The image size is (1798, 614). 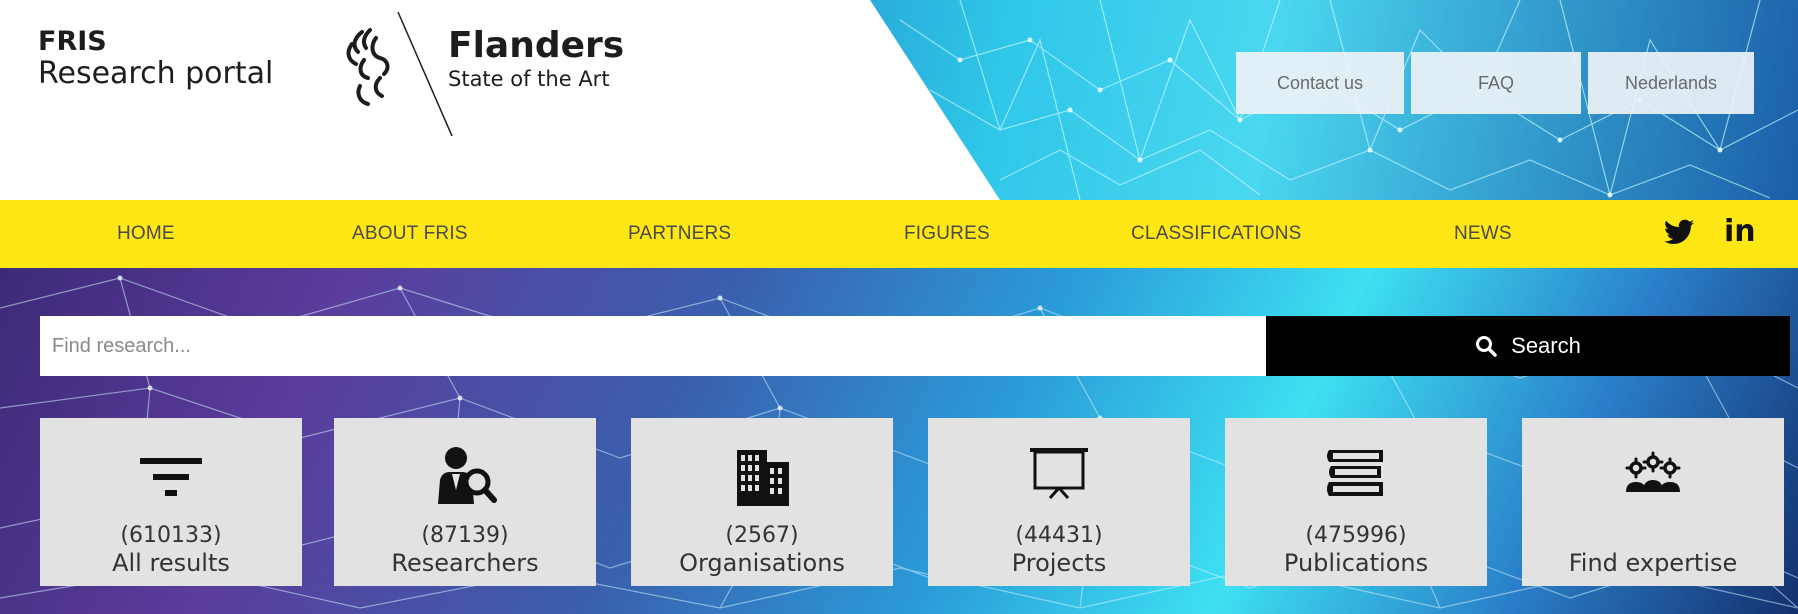 I want to click on tile-publications: (475996) Publications, so click(x=1356, y=502).